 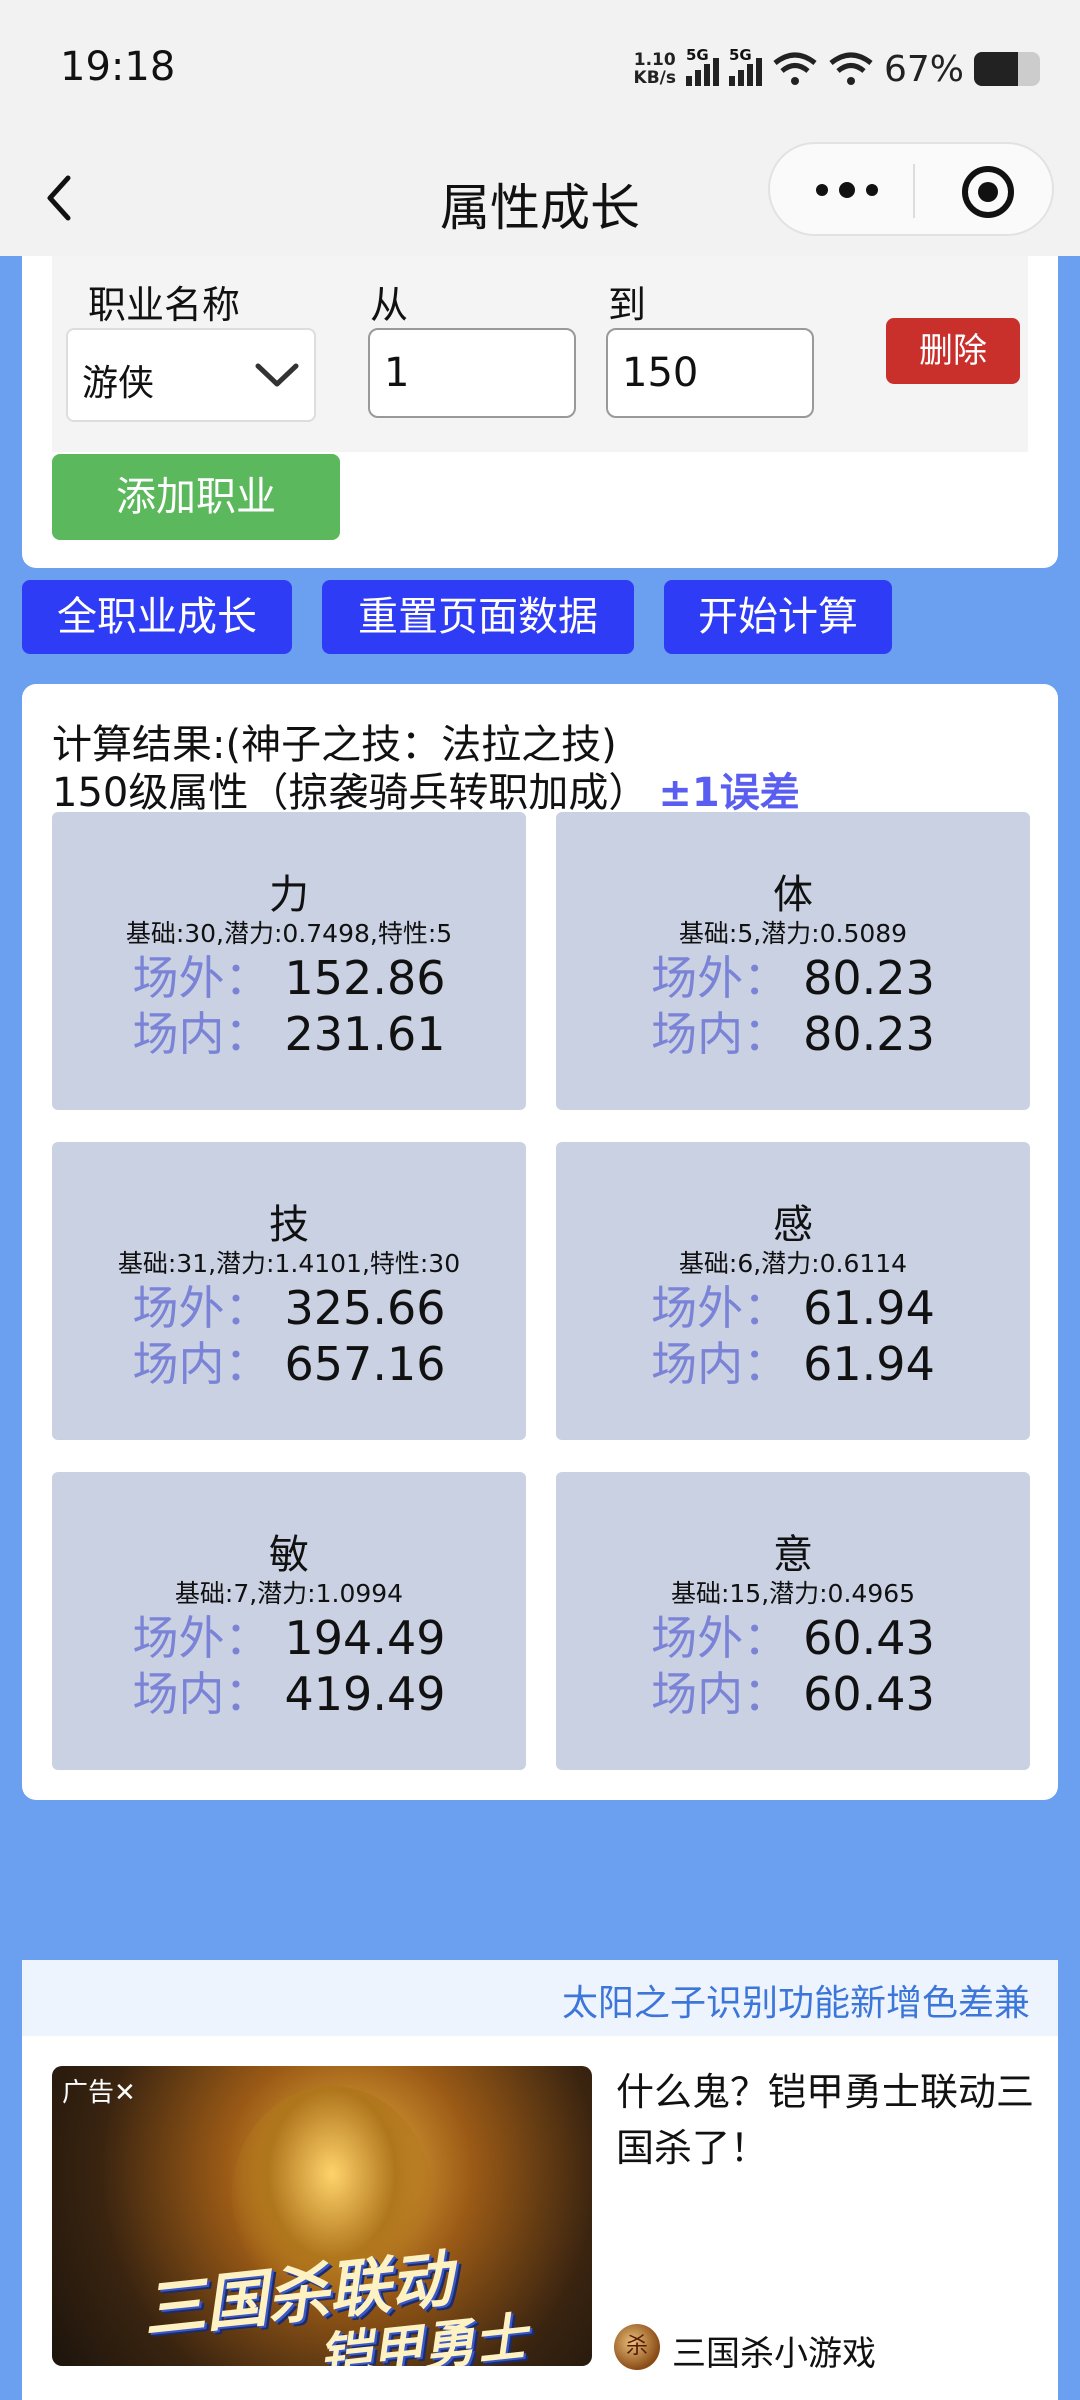 I want to click on add-job-button: 添加职业, so click(x=196, y=497).